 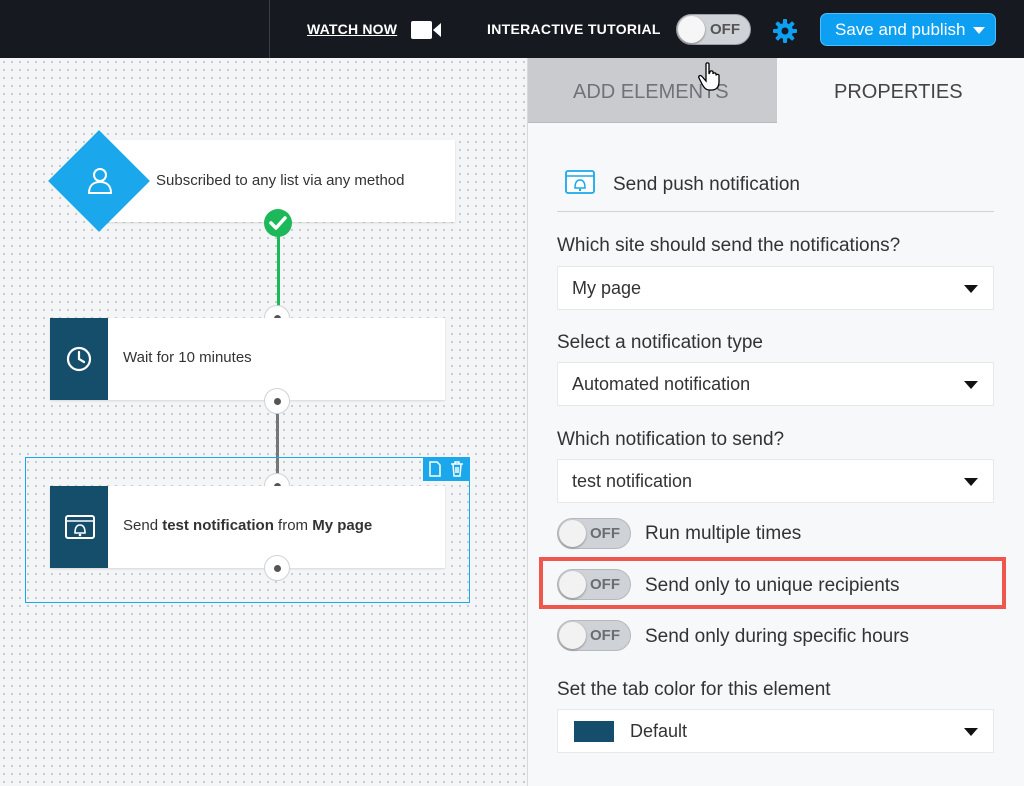 I want to click on divider, so click(x=775, y=211).